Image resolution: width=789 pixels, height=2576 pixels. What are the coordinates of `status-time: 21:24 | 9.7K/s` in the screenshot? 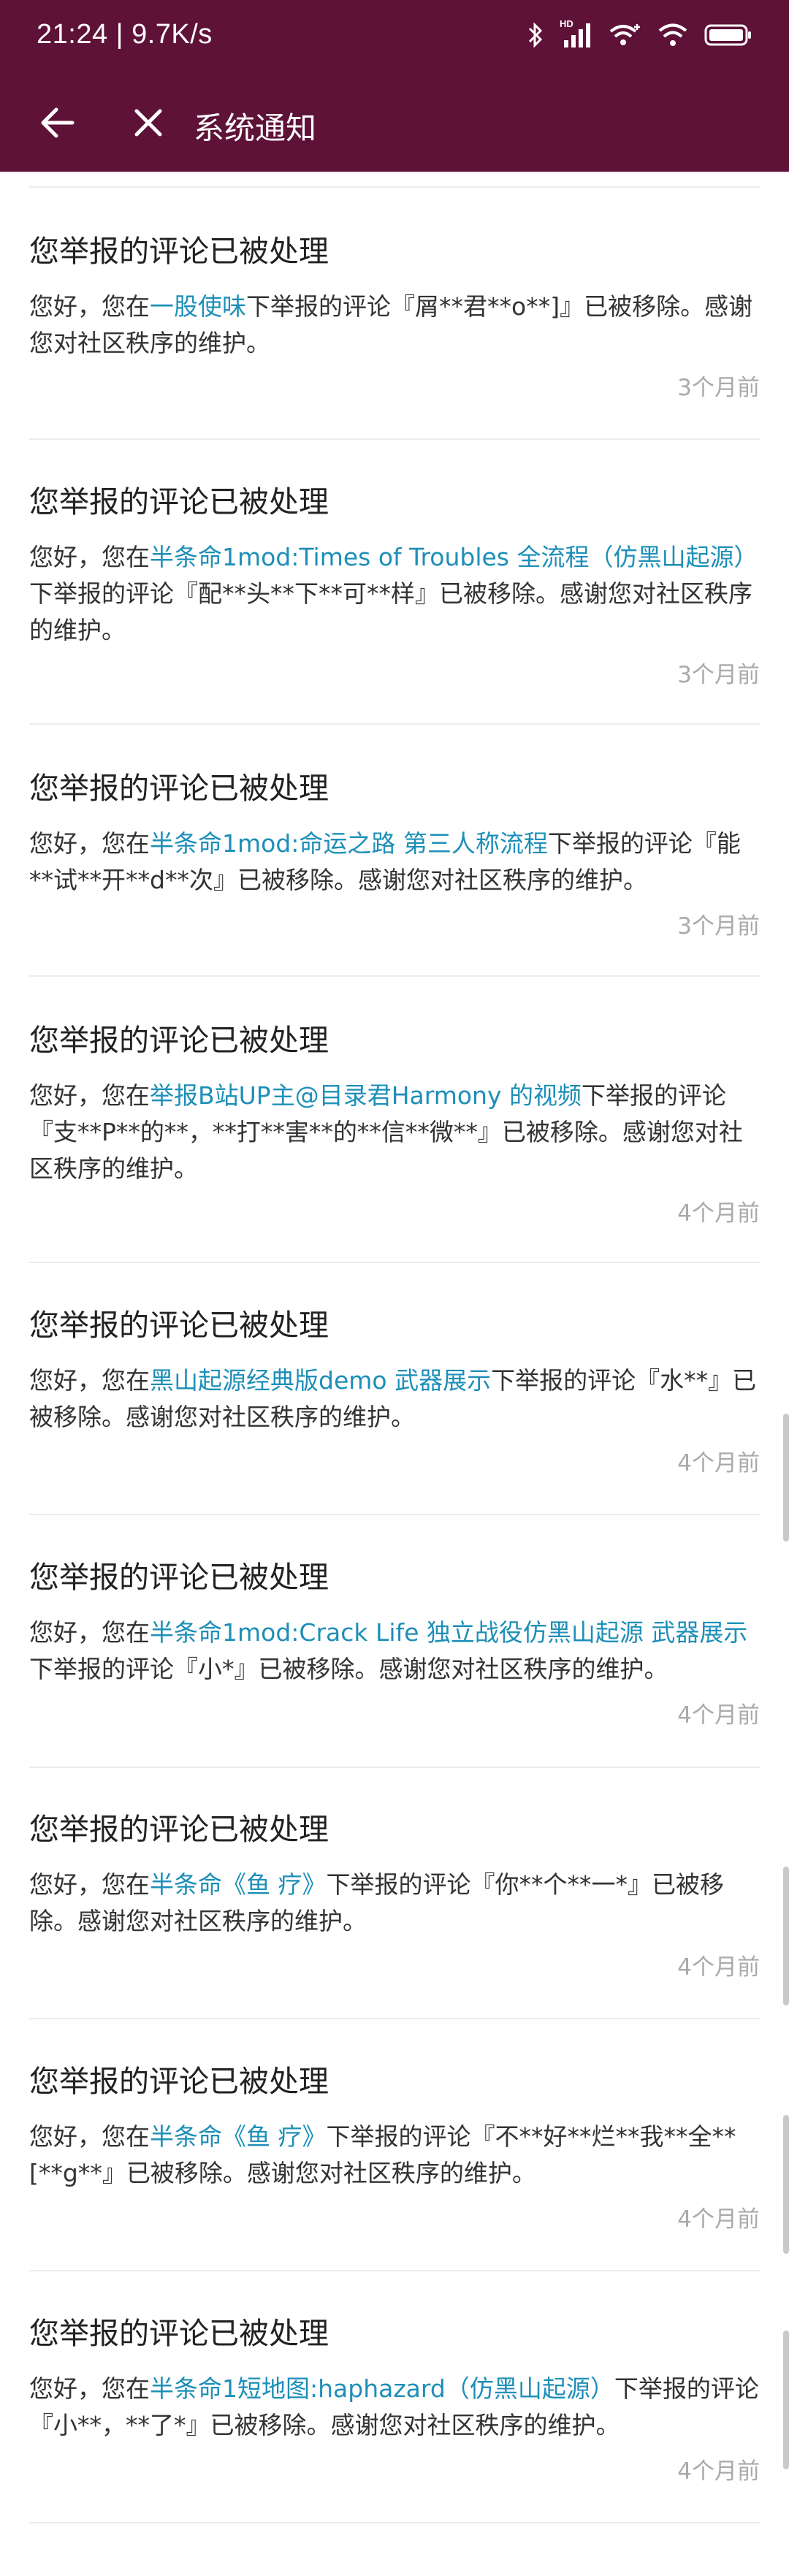 It's located at (125, 35).